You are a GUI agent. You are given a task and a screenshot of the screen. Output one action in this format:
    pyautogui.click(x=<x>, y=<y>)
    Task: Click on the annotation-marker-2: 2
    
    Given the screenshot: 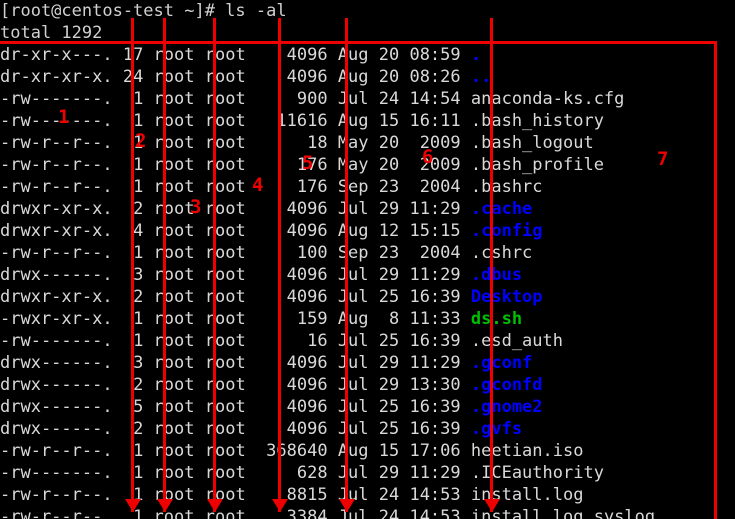 What is the action you would take?
    pyautogui.click(x=141, y=141)
    